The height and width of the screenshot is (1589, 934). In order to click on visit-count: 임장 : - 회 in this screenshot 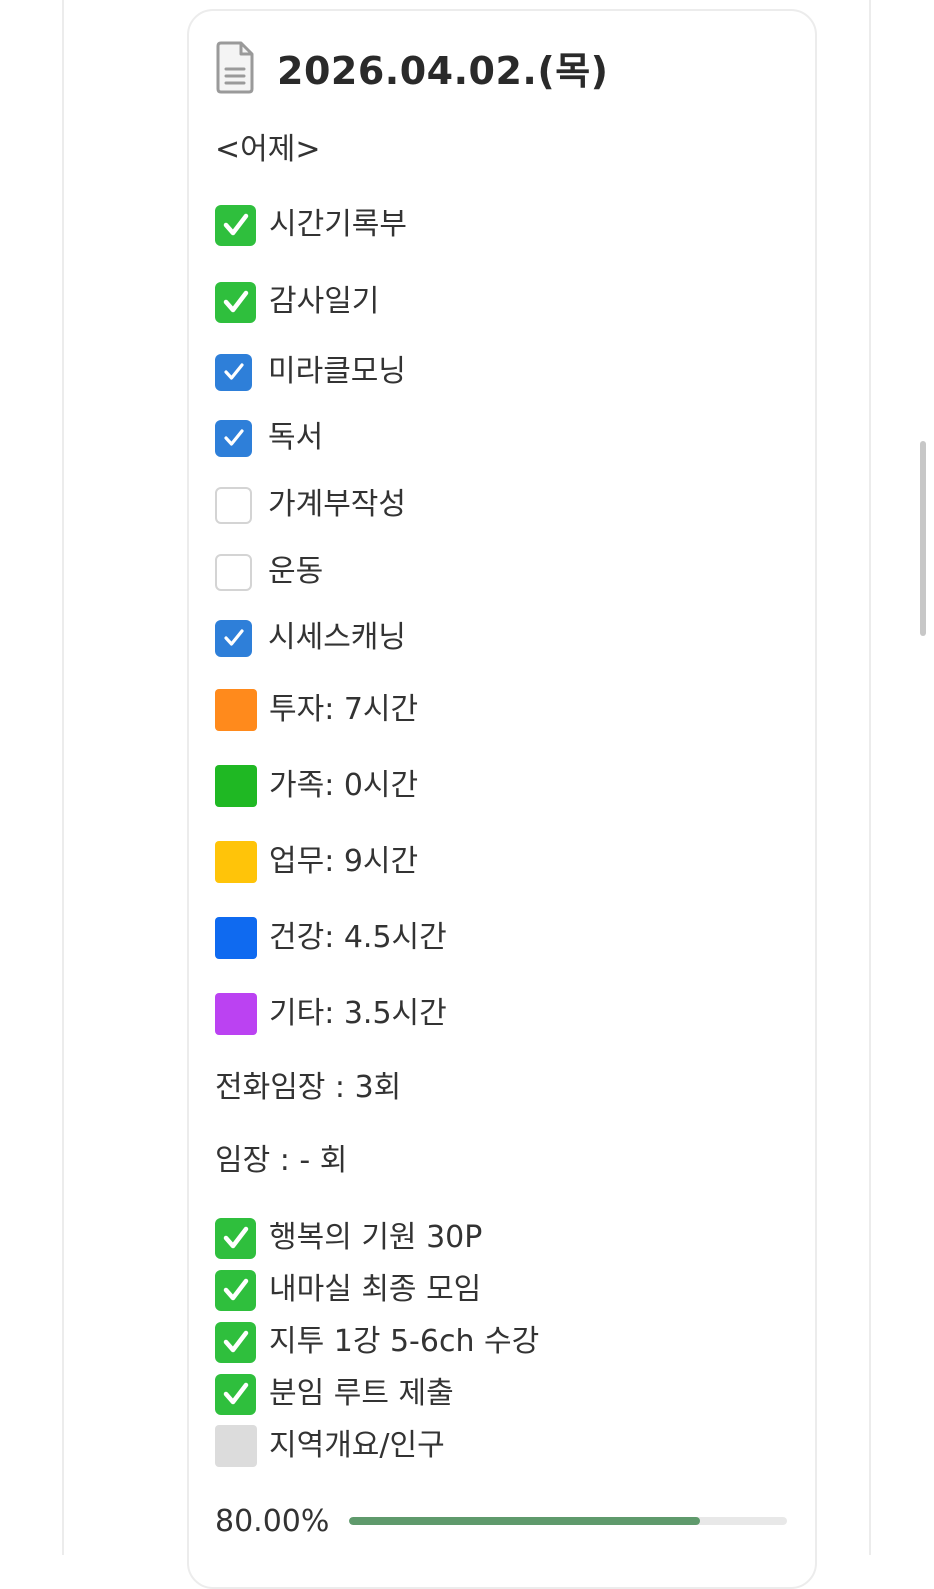, I will do `click(281, 1161)`.